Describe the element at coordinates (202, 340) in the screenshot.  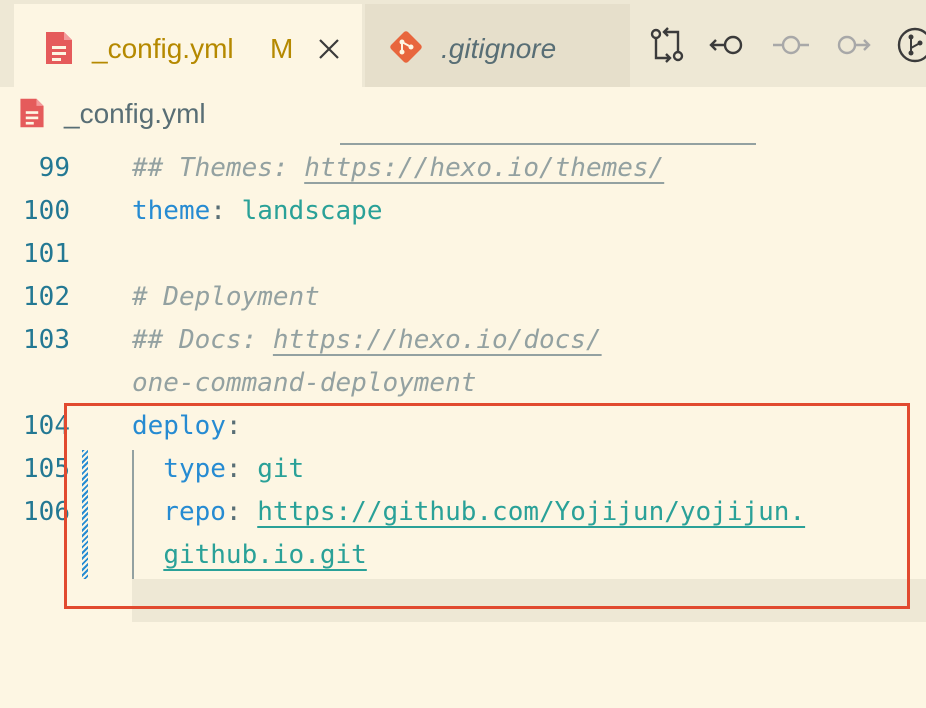
I see `code-token: ## Docs:` at that location.